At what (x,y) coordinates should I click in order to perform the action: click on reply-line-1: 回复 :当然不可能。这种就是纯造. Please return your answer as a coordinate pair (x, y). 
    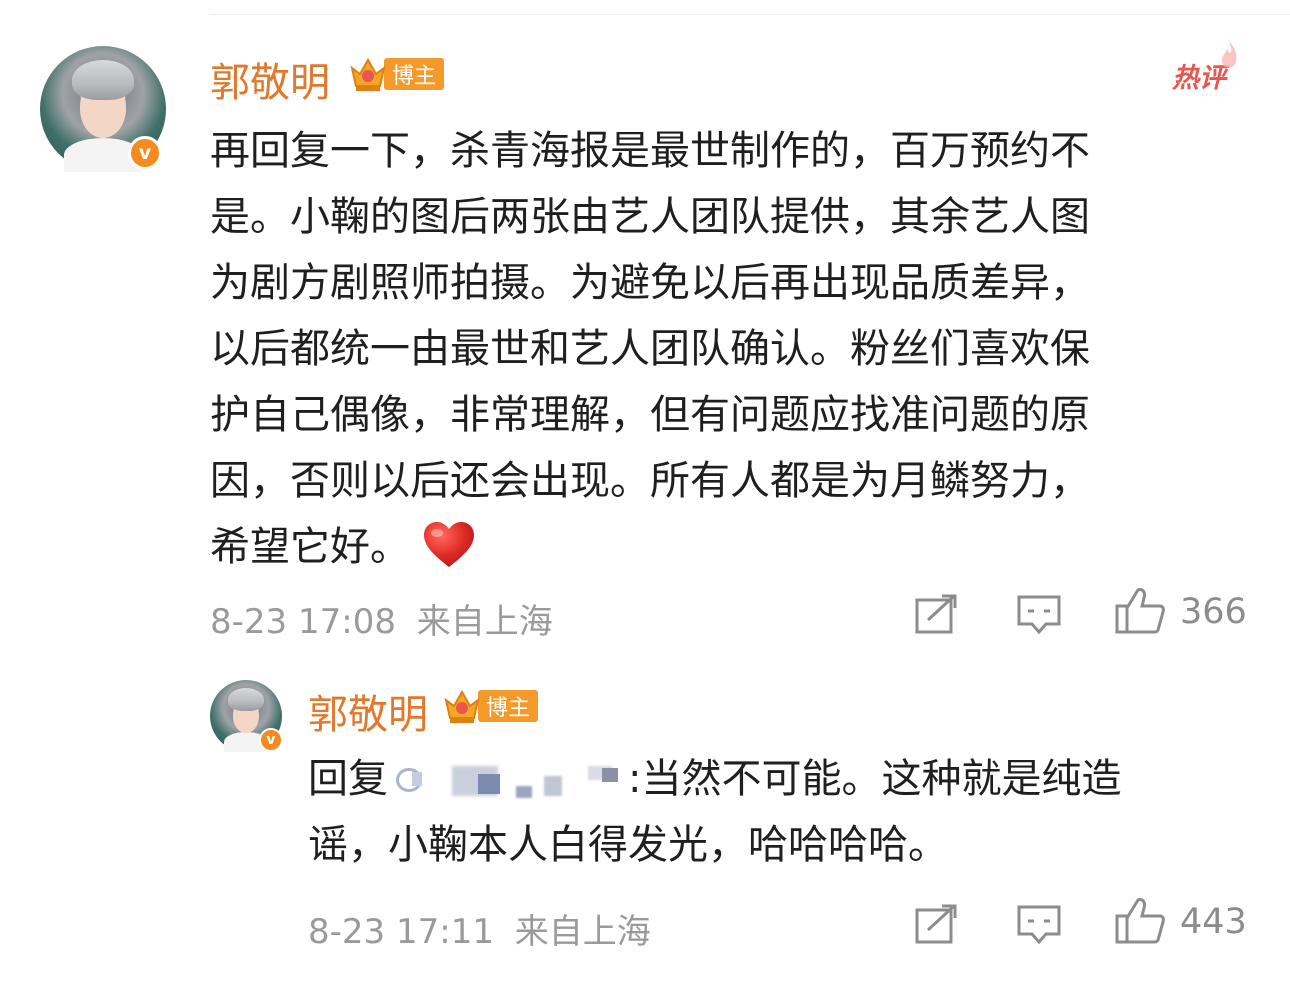
    Looking at the image, I should click on (778, 779).